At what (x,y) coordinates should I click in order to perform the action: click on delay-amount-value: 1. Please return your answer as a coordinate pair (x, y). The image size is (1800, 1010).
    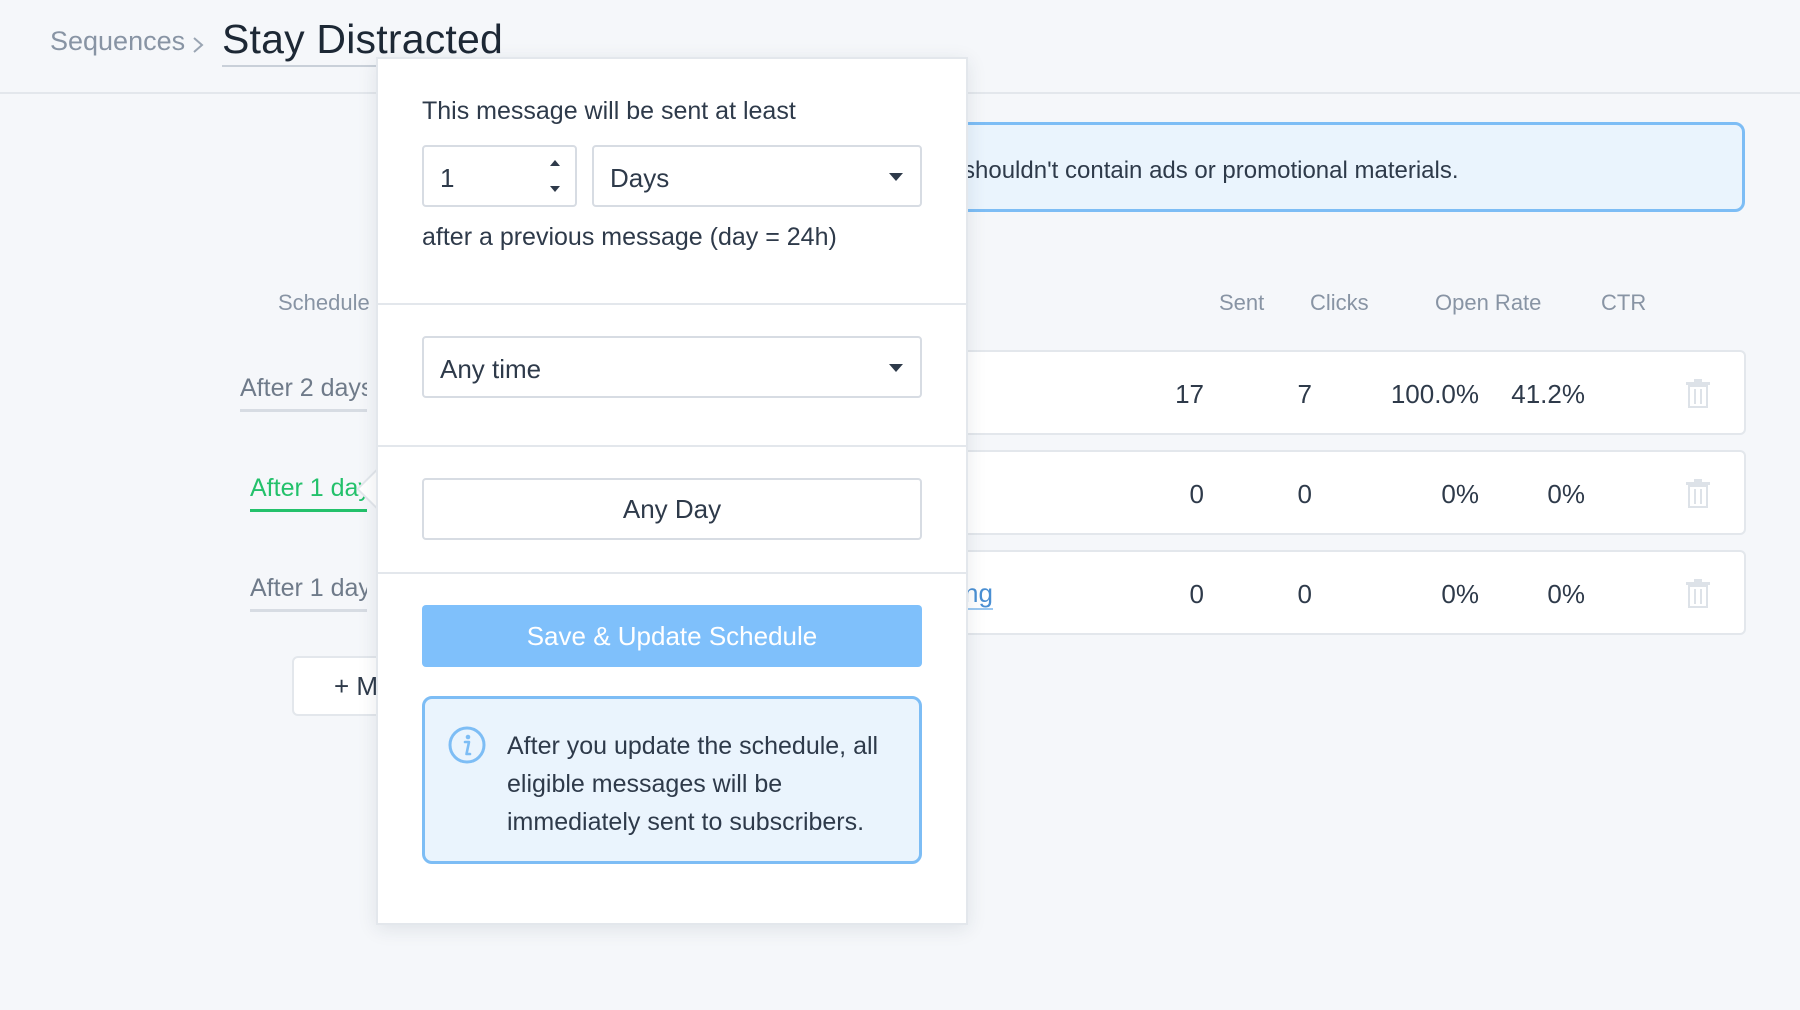
    Looking at the image, I should click on (447, 178).